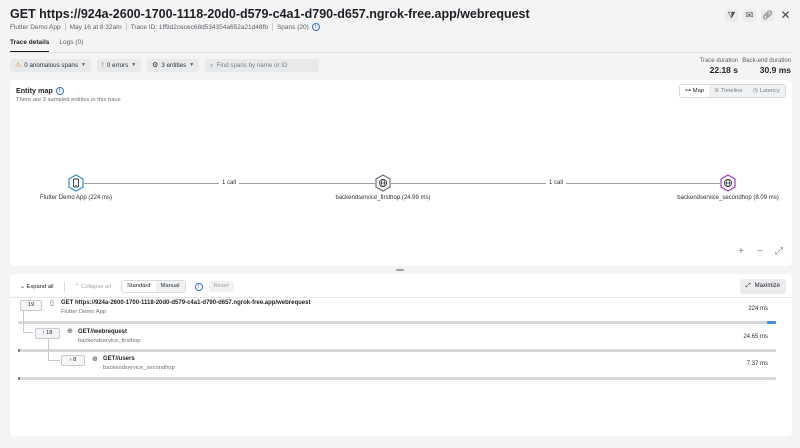 Image resolution: width=800 pixels, height=448 pixels. I want to click on close-icon: ✕, so click(785, 15).